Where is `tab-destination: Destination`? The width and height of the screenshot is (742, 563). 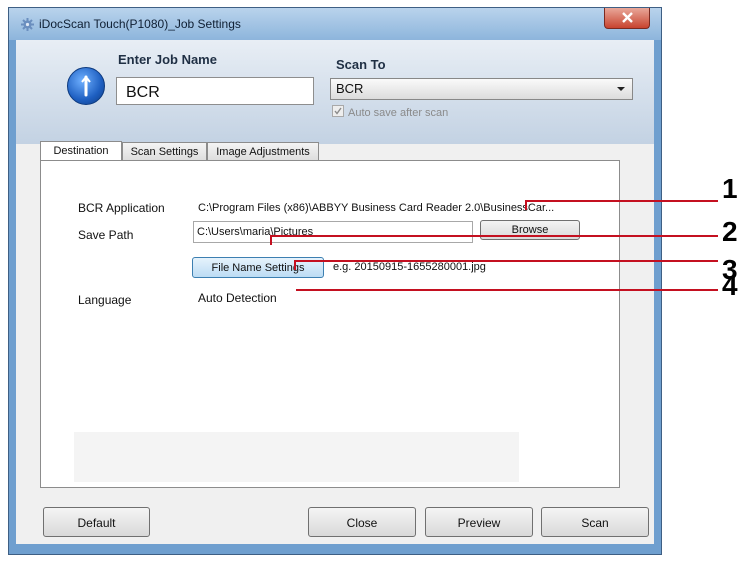 tab-destination: Destination is located at coordinates (81, 151).